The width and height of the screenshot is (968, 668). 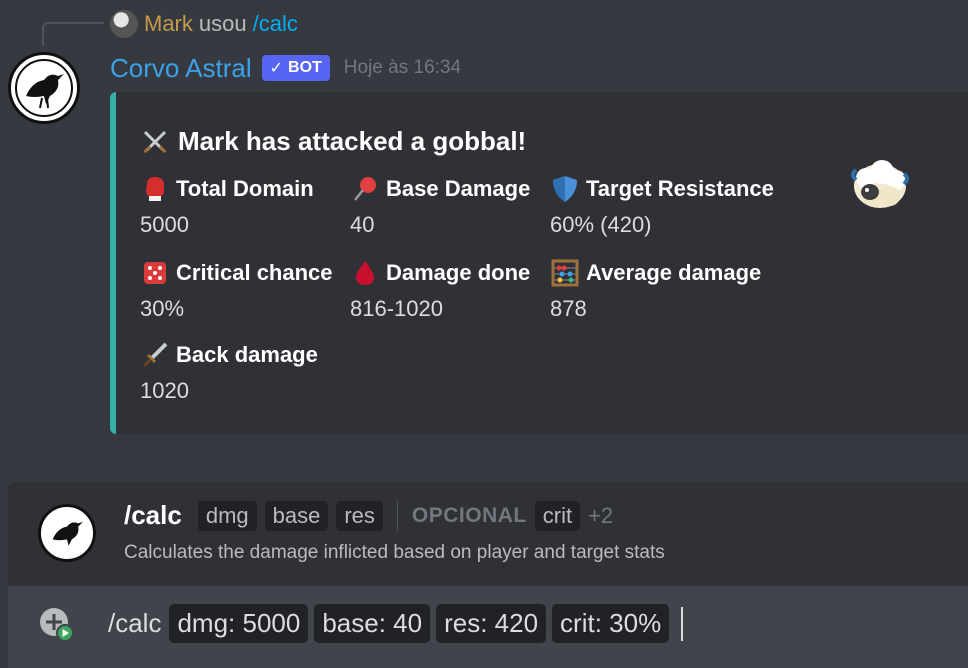 I want to click on field-name: Critical chance, so click(x=254, y=272).